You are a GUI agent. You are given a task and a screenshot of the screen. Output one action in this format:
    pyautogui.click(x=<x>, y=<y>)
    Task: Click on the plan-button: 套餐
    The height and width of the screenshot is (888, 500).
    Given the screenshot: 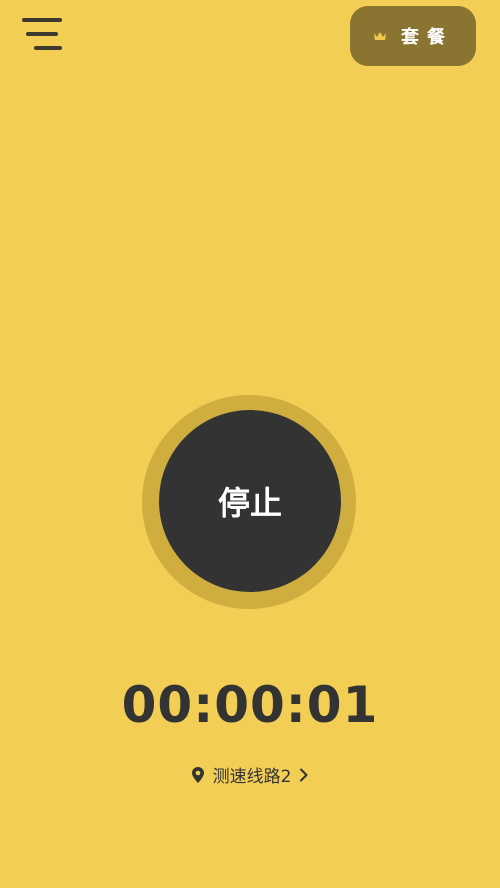 What is the action you would take?
    pyautogui.click(x=413, y=36)
    